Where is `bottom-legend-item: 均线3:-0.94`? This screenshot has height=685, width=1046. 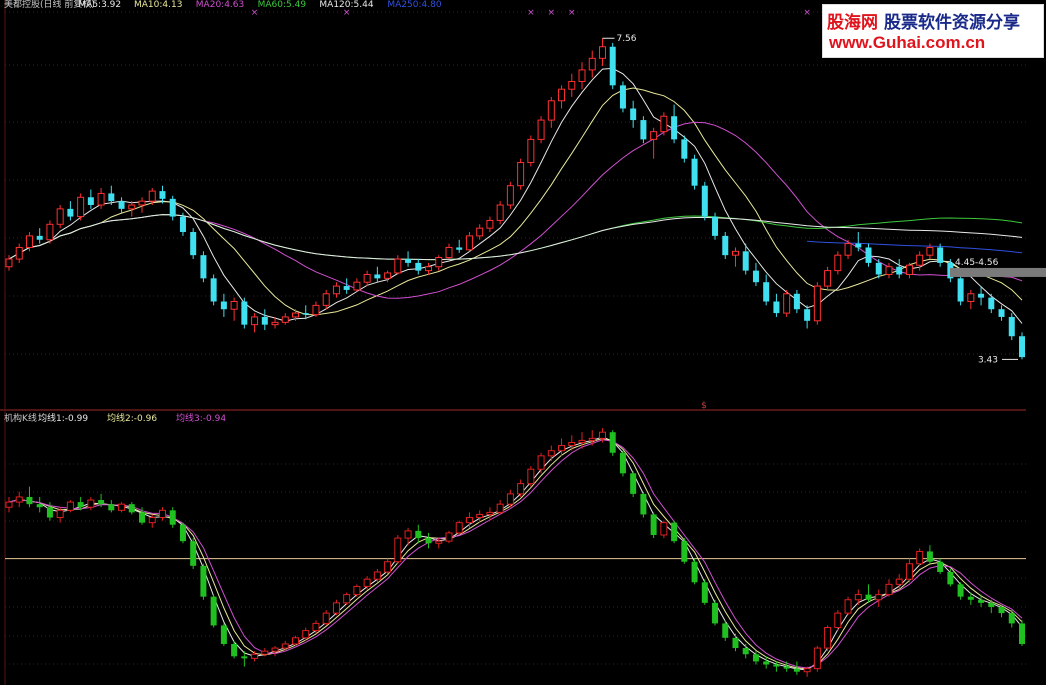
bottom-legend-item: 均线3:-0.94 is located at coordinates (201, 418).